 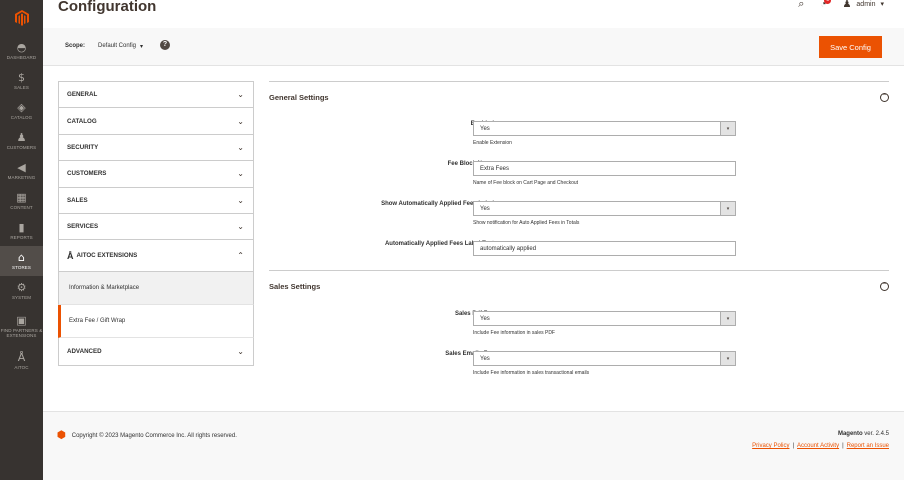 What do you see at coordinates (82, 121) in the screenshot?
I see `tab-label: CATALOG` at bounding box center [82, 121].